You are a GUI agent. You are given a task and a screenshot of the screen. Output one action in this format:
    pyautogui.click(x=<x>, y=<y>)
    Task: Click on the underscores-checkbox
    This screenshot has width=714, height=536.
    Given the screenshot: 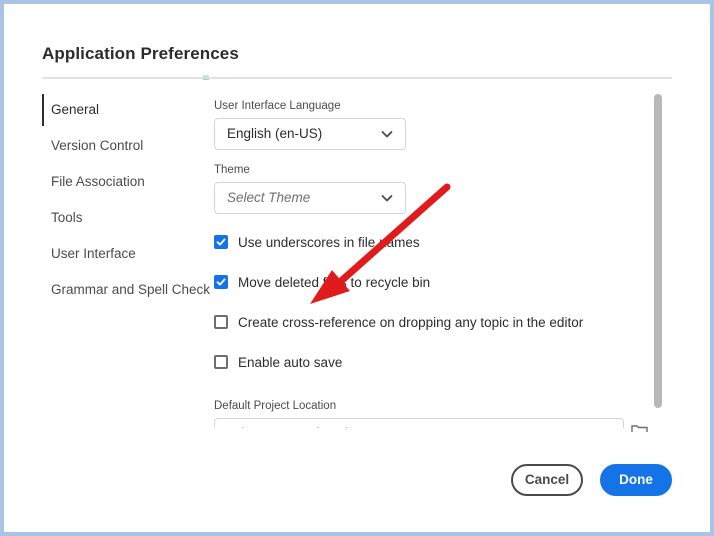 What is the action you would take?
    pyautogui.click(x=221, y=242)
    